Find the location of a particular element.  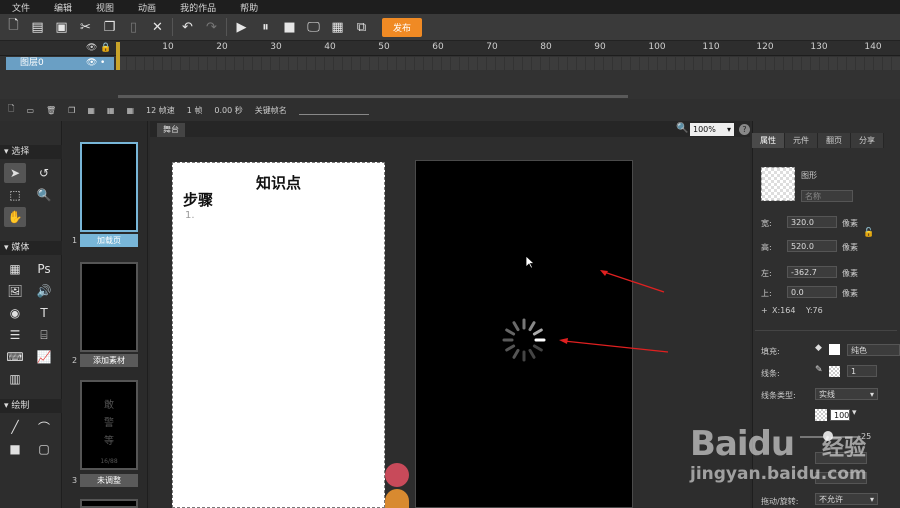

stroke-color-swatch is located at coordinates (834, 371).